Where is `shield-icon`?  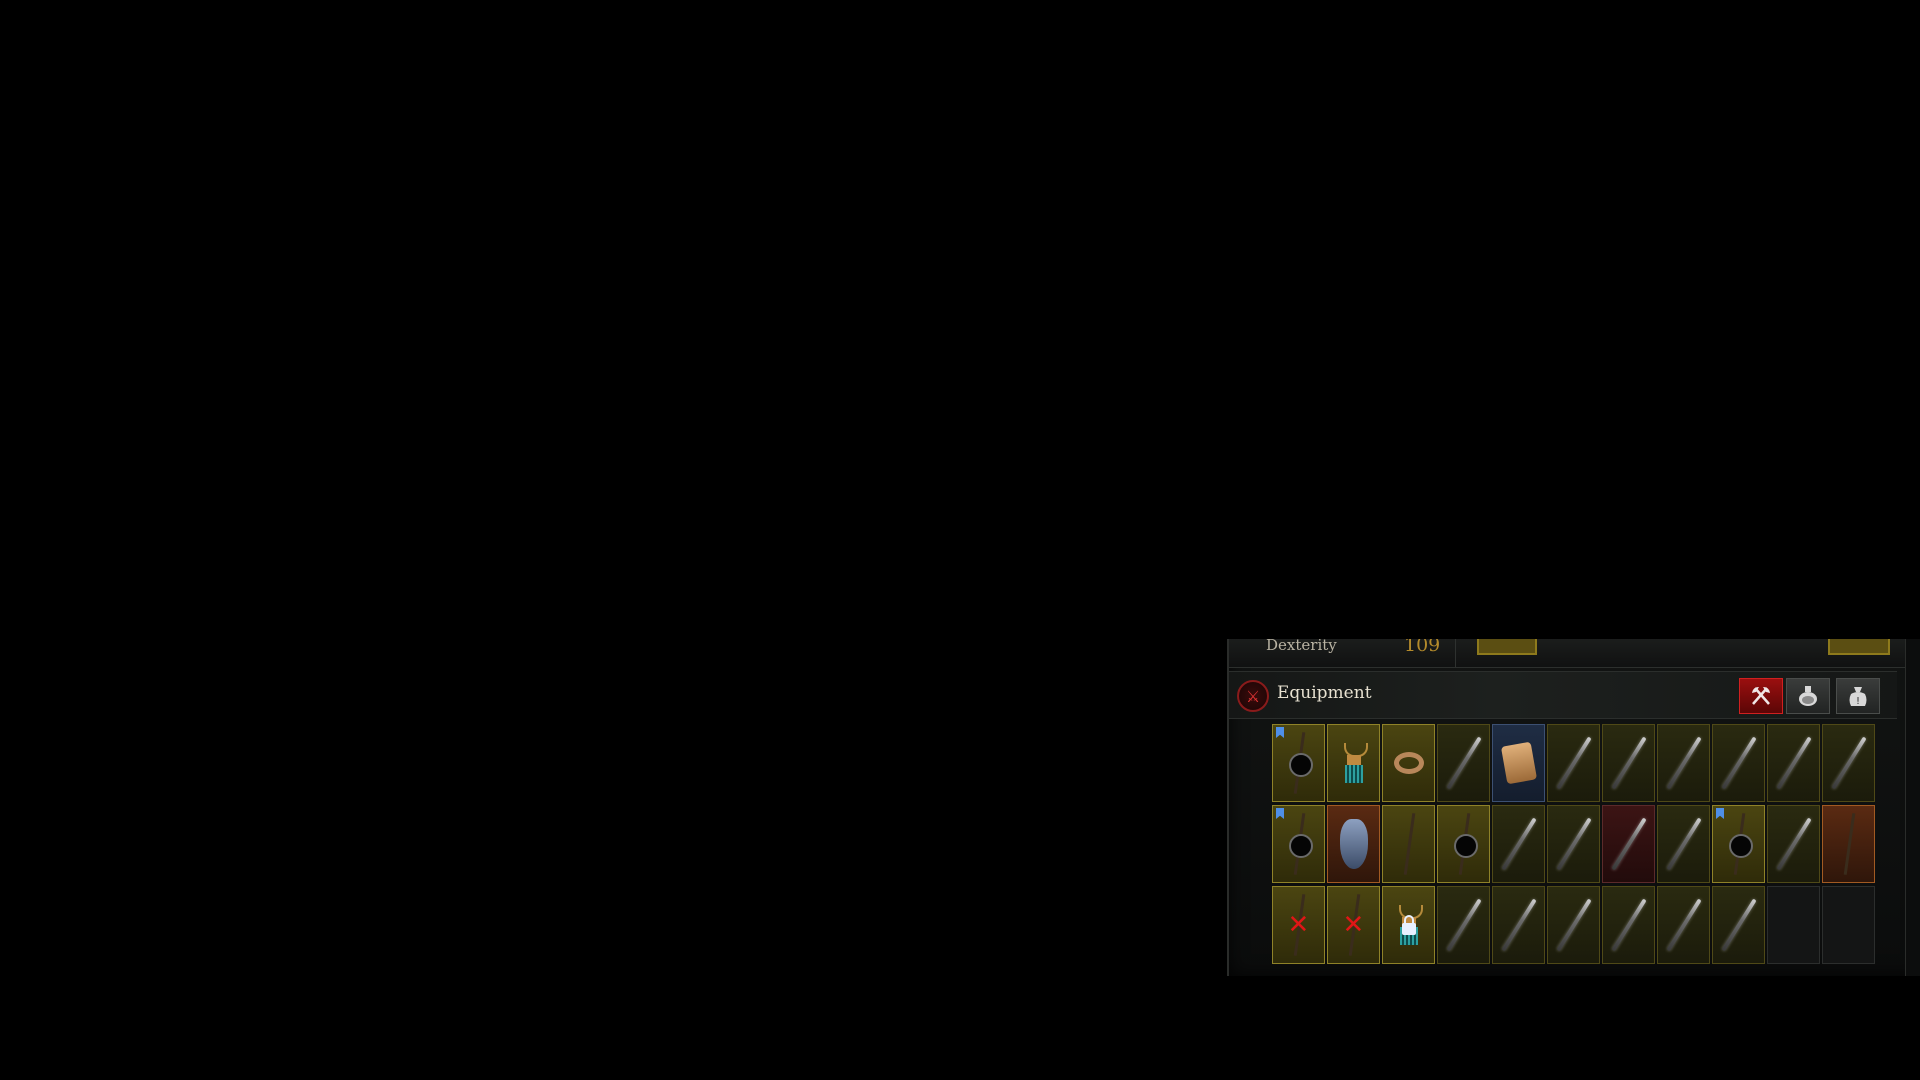 shield-icon is located at coordinates (1353, 844).